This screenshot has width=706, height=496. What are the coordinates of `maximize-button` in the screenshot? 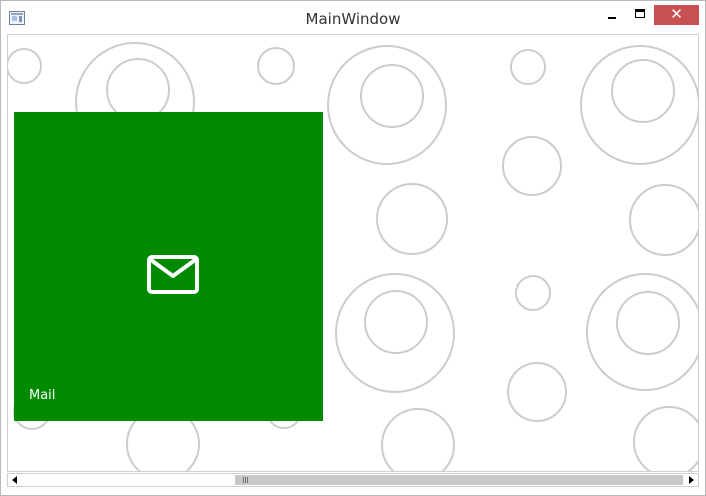 It's located at (640, 15).